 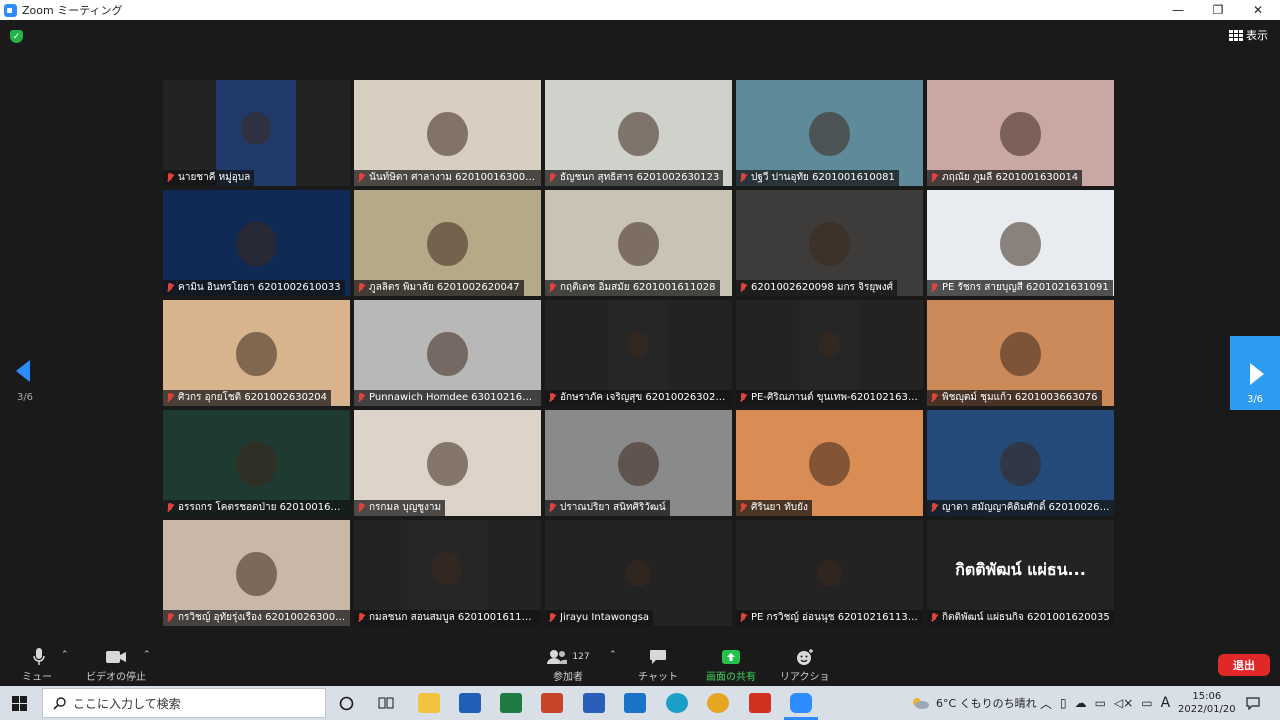 What do you see at coordinates (1046, 703) in the screenshot?
I see `tray-chevron-up-icon: ︿` at bounding box center [1046, 703].